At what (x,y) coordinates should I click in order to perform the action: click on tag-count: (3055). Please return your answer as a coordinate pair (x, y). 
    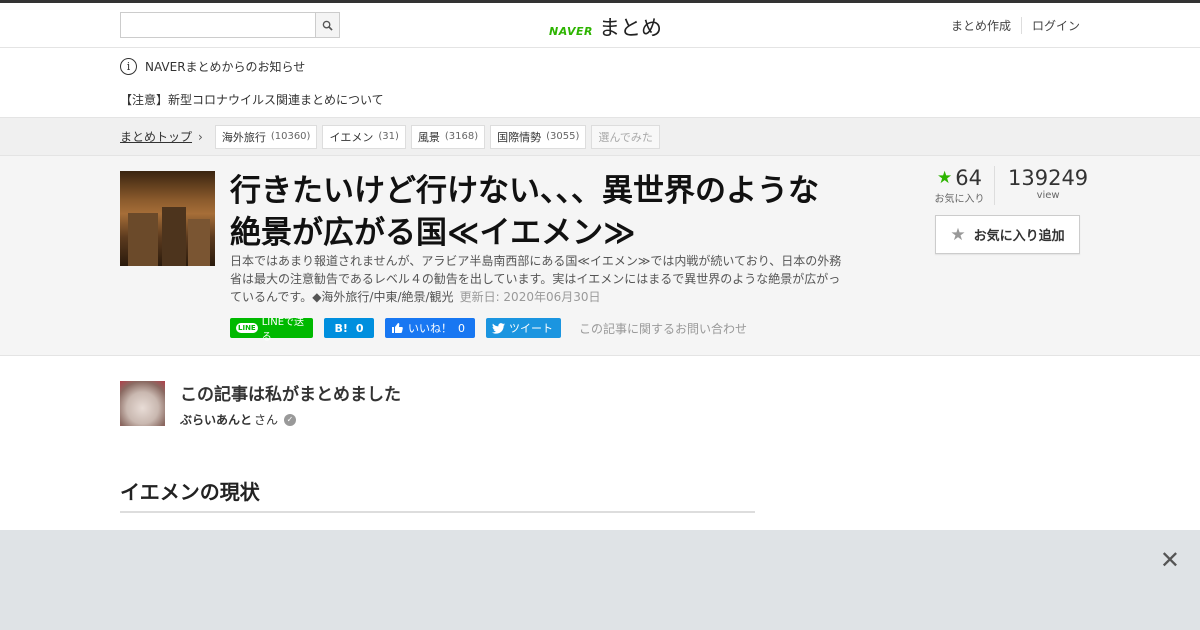
    Looking at the image, I should click on (563, 136).